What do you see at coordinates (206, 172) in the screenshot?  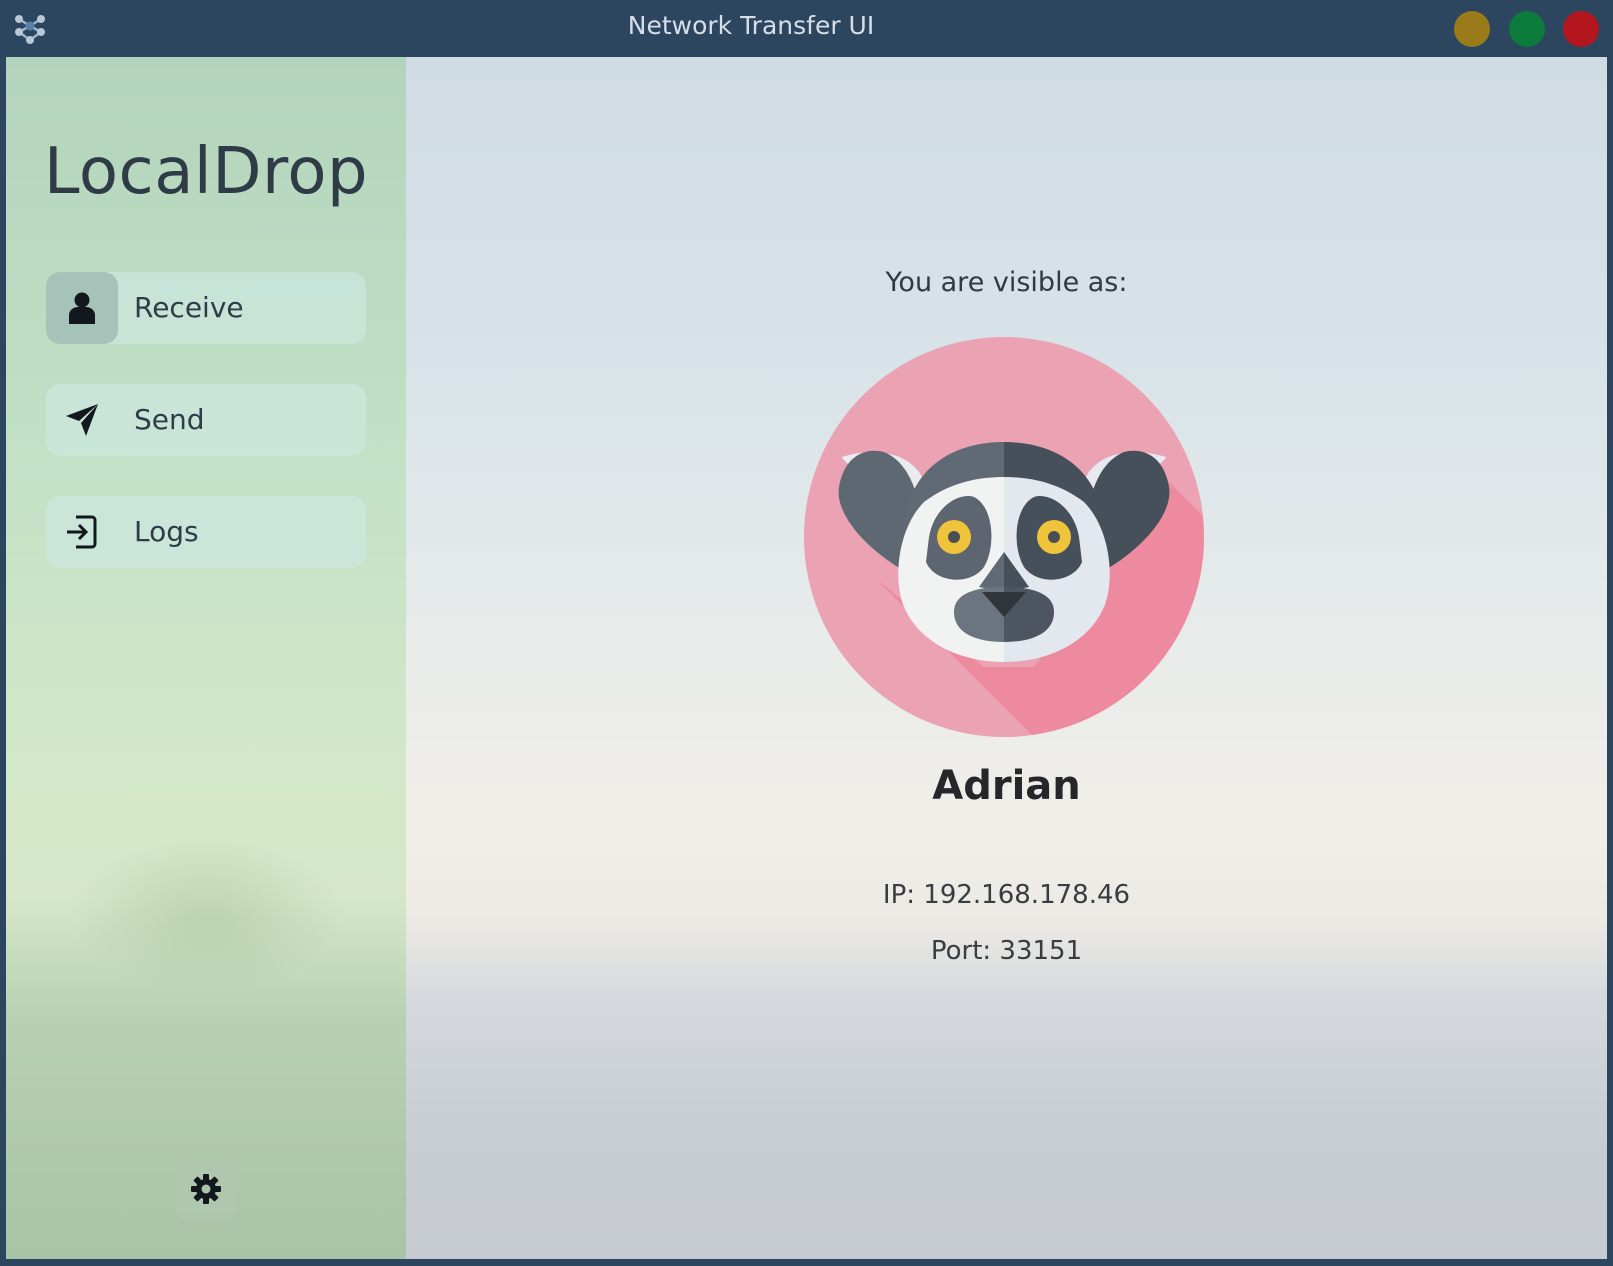 I see `app-brand: LocalDrop` at bounding box center [206, 172].